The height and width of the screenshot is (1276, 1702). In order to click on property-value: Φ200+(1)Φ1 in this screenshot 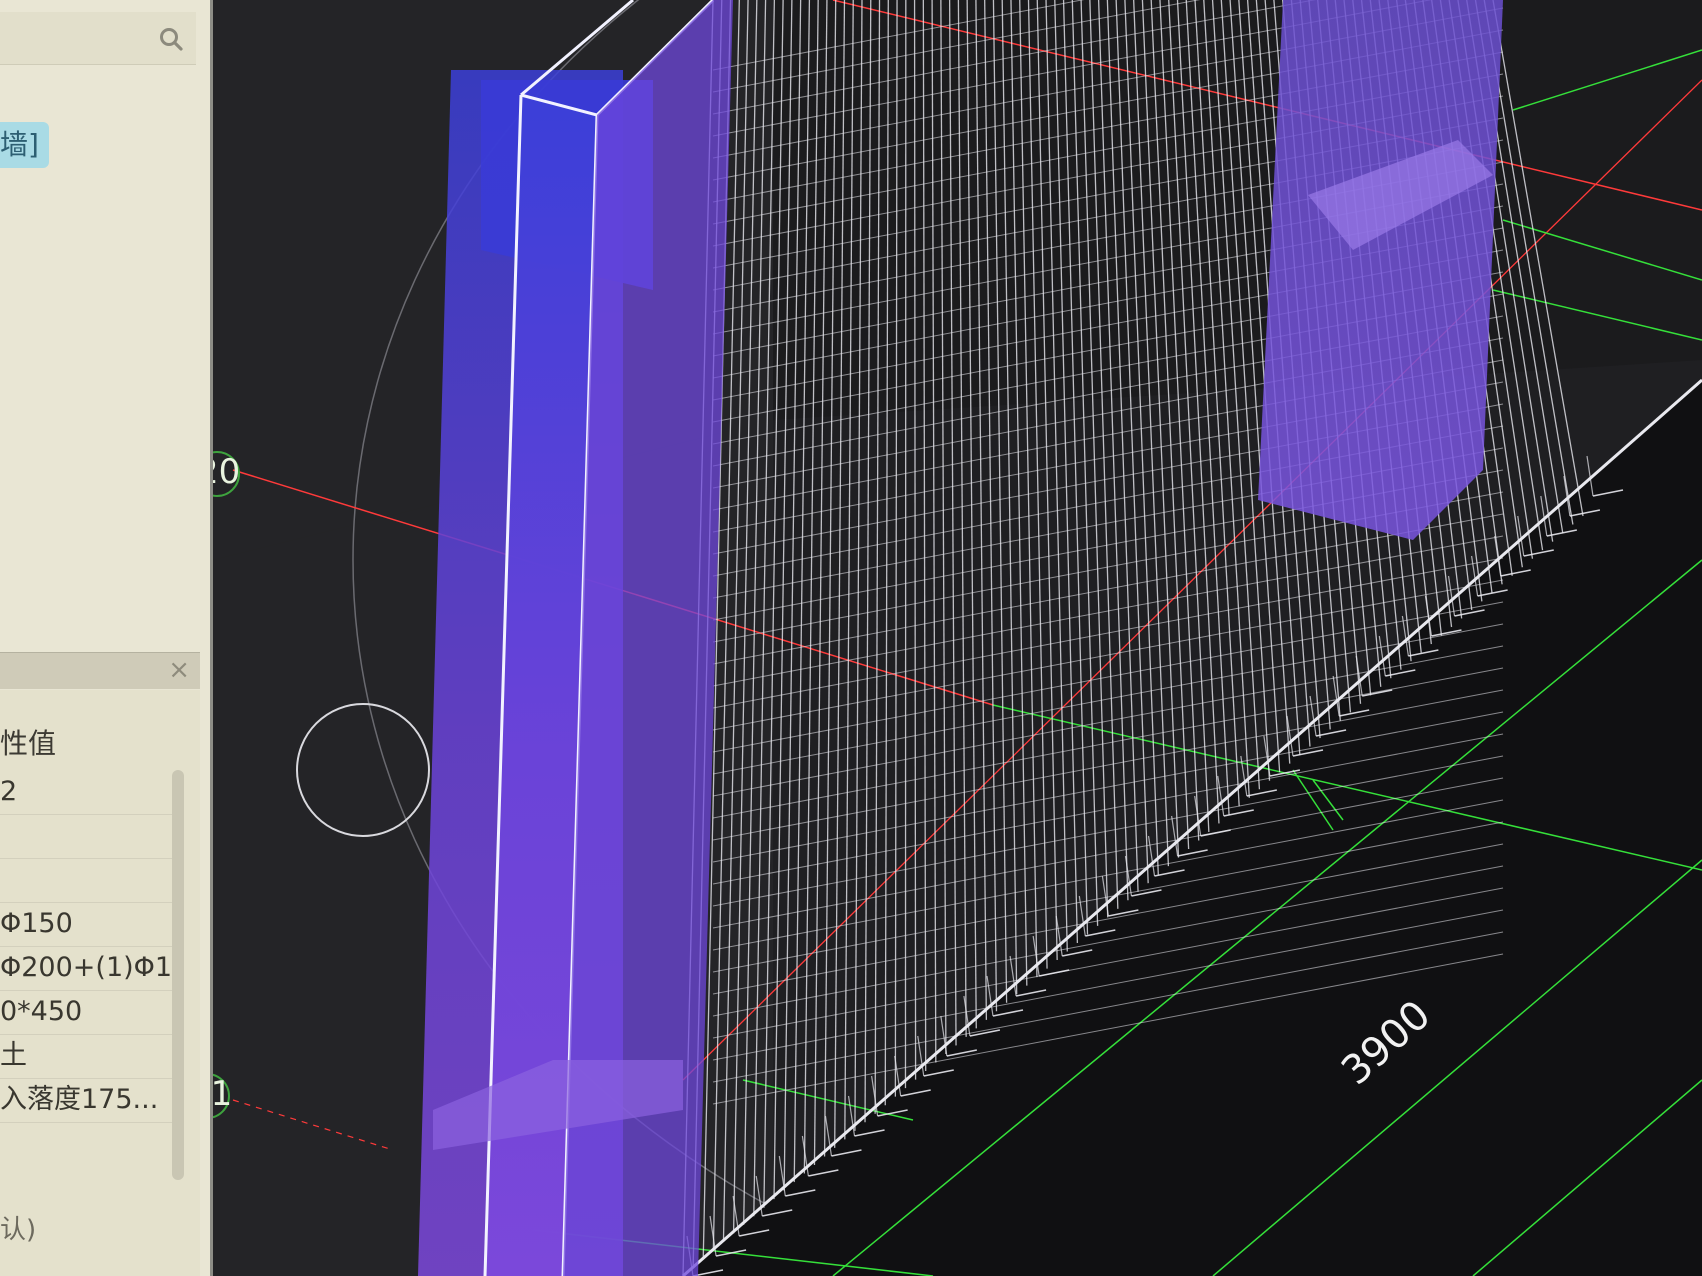, I will do `click(86, 967)`.